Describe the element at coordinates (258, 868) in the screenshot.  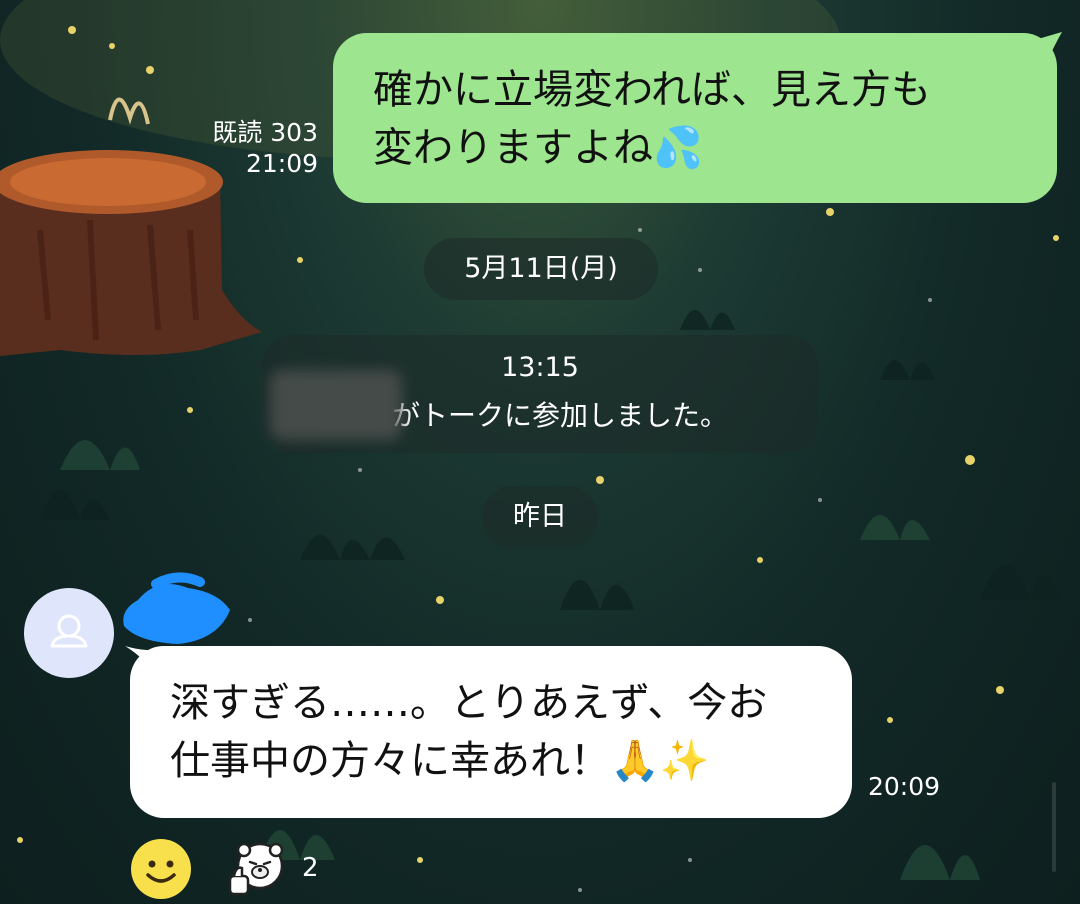
I see `bear-thumbs-up-icon` at that location.